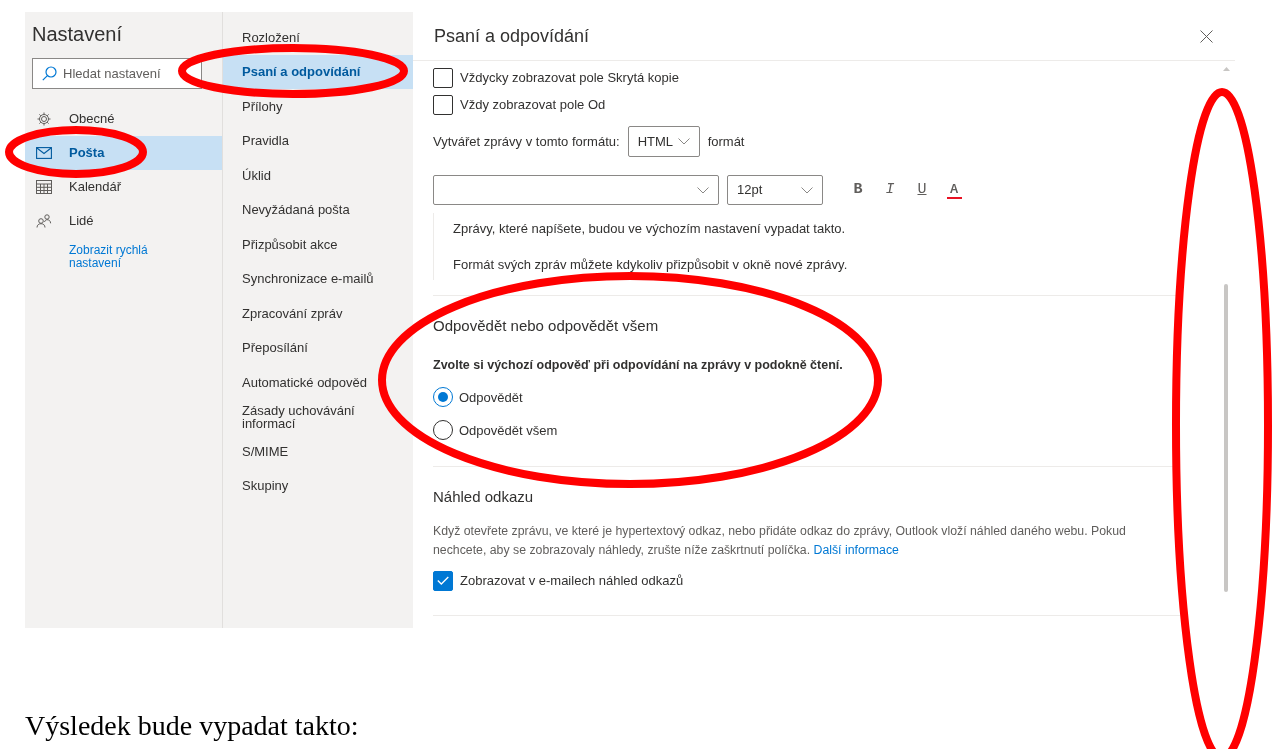  What do you see at coordinates (318, 106) in the screenshot?
I see `menu-item: Přílohy` at bounding box center [318, 106].